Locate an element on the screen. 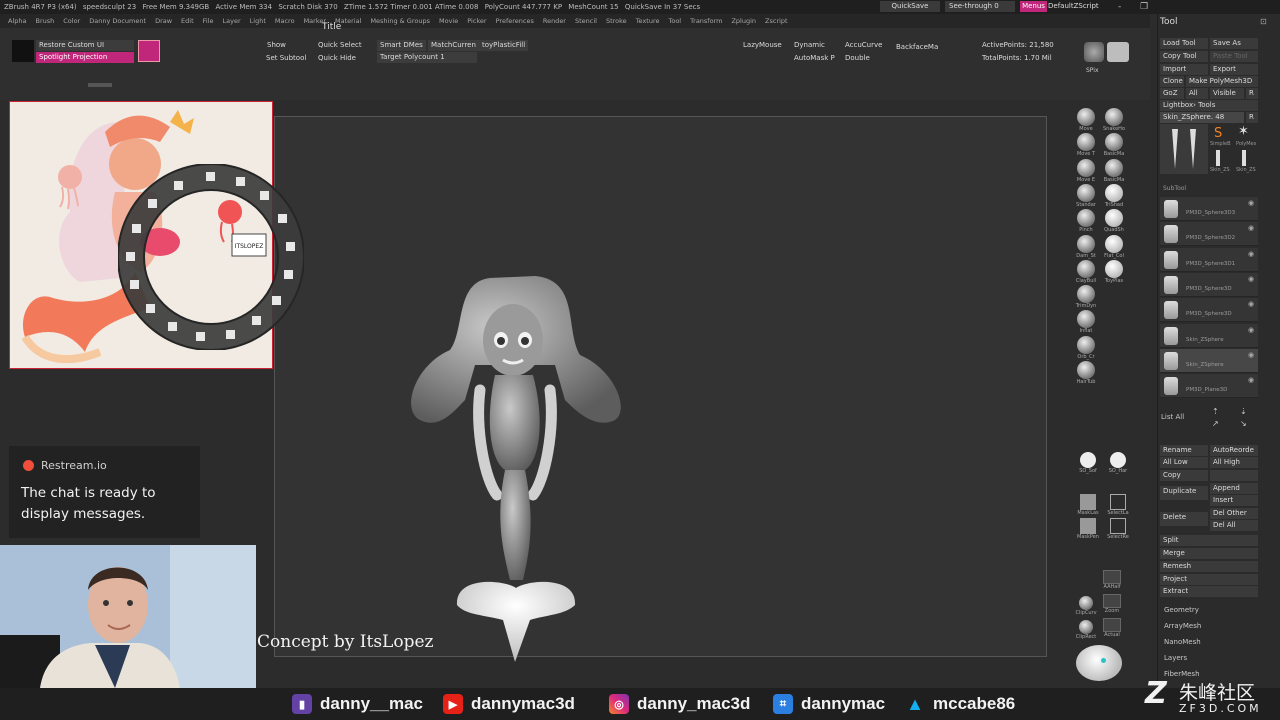 This screenshot has height=720, width=1280. polymesh-star-icon: ✶ is located at coordinates (1243, 131).